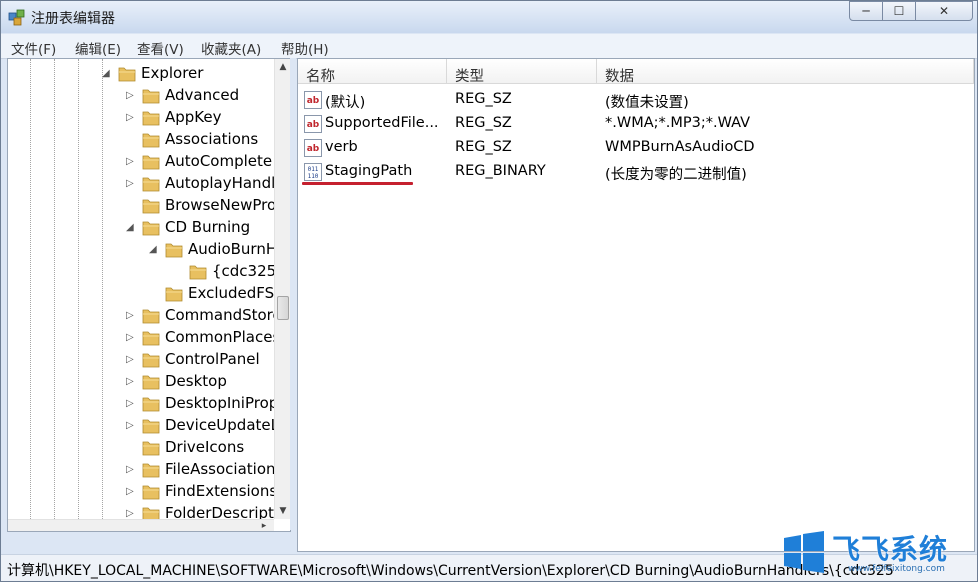  I want to click on scroll-right-arrow-icon: ▸, so click(264, 524).